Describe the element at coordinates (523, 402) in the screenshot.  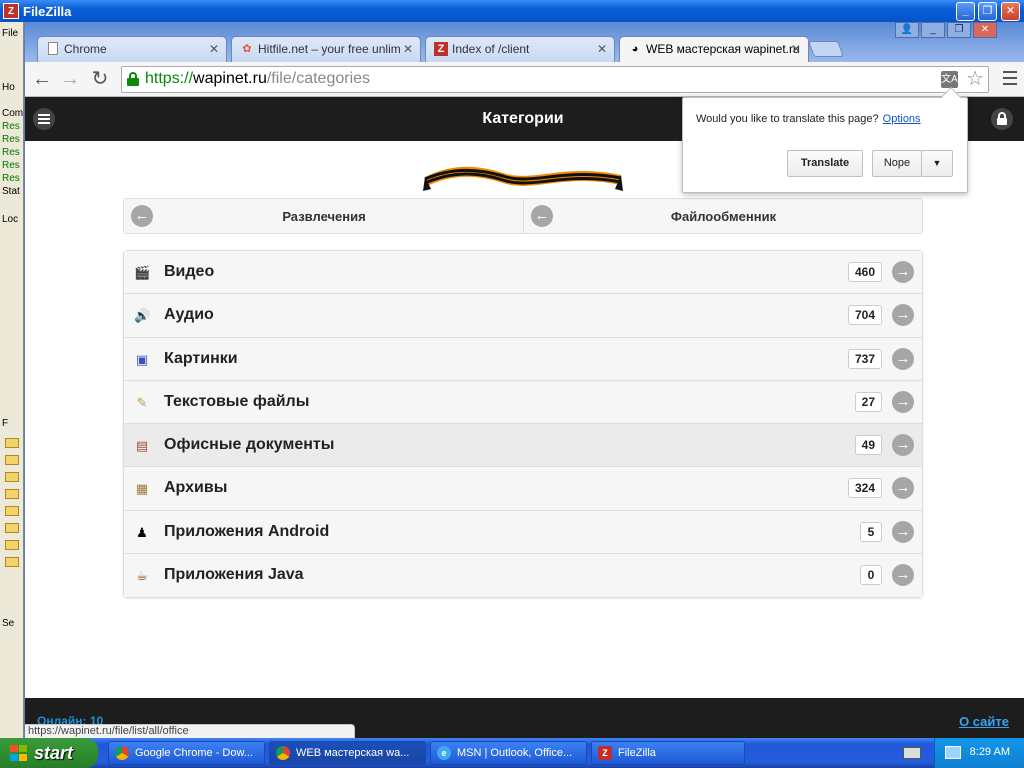
I see `category-row-text-files: ✎ Текстовые файлы 27 →` at that location.